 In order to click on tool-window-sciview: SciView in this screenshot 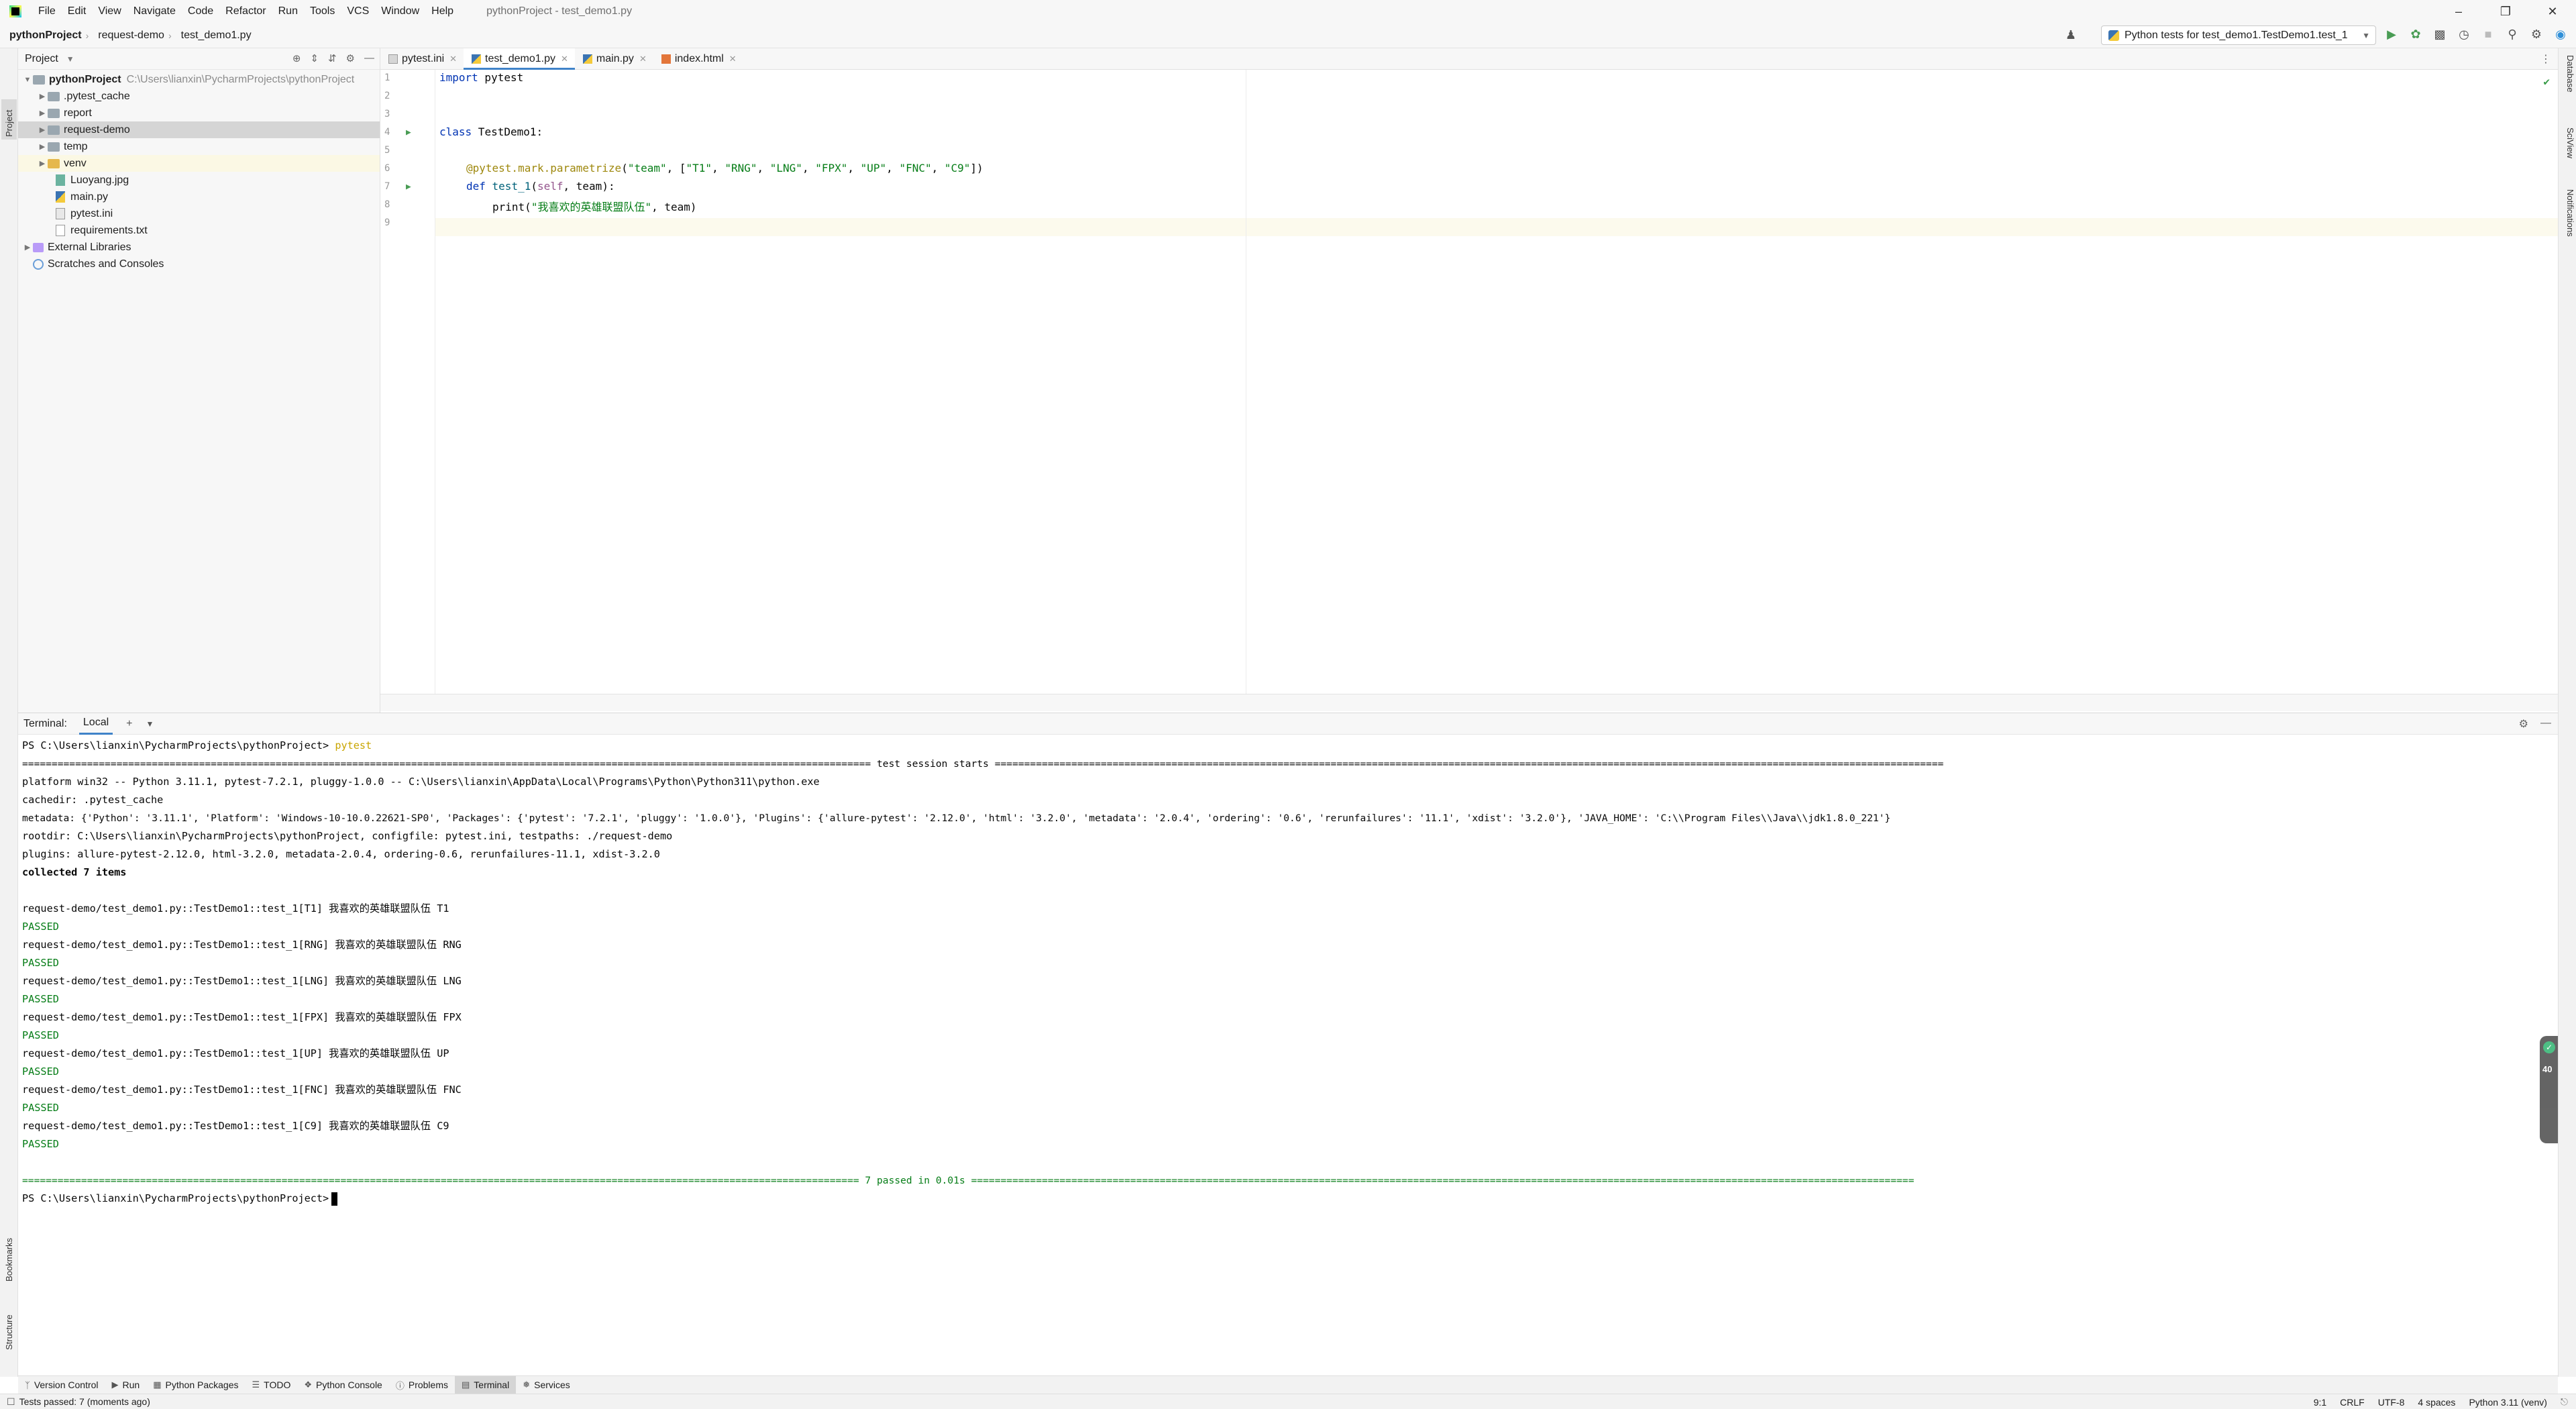, I will do `click(2567, 150)`.